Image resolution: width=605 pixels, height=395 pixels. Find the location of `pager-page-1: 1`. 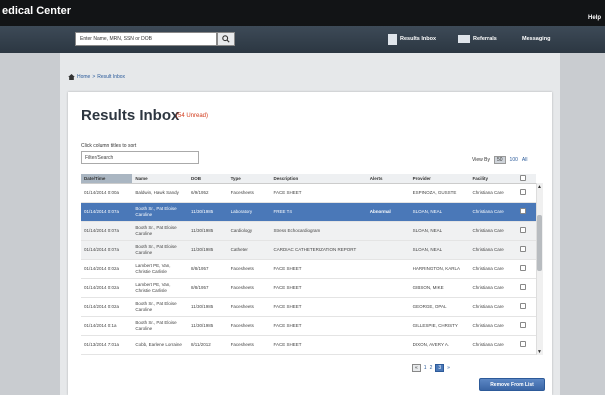

pager-page-1: 1 is located at coordinates (425, 368).